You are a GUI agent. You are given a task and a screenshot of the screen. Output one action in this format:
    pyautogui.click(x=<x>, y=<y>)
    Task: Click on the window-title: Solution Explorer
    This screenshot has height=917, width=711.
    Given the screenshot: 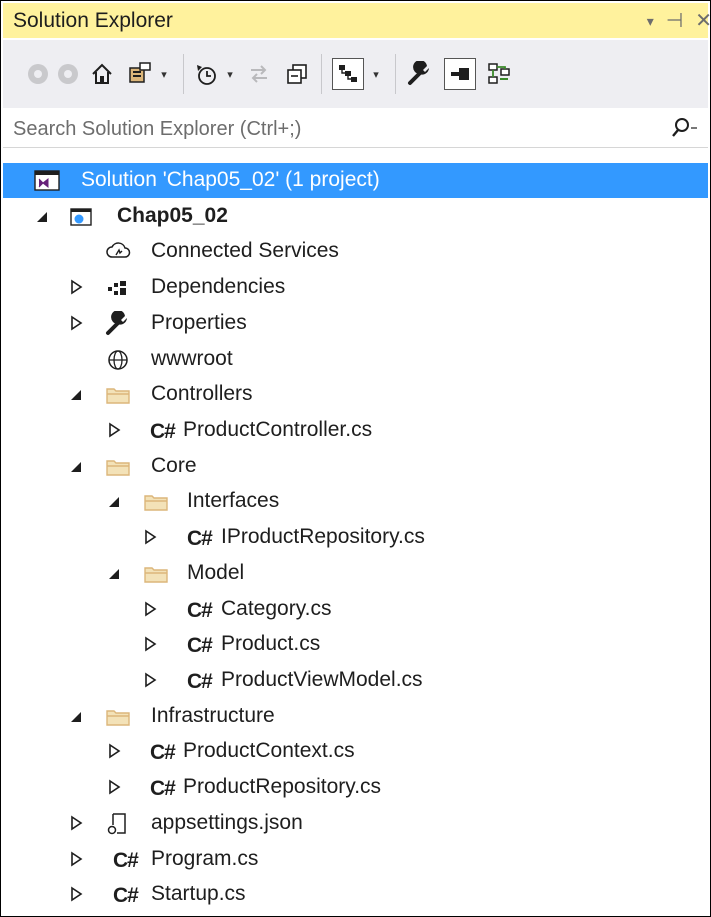 What is the action you would take?
    pyautogui.click(x=93, y=20)
    